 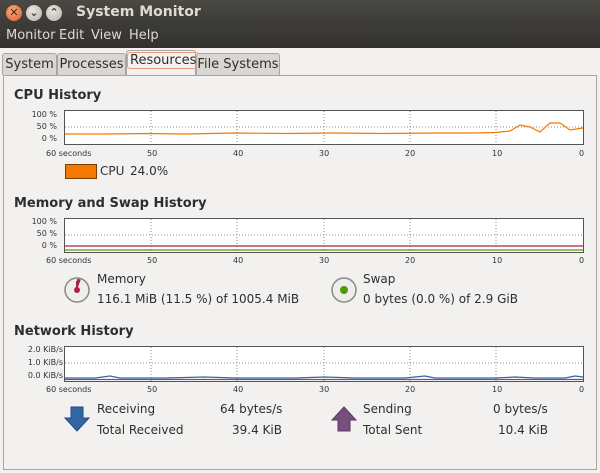 I want to click on net-x-label-0: 0, so click(x=582, y=389).